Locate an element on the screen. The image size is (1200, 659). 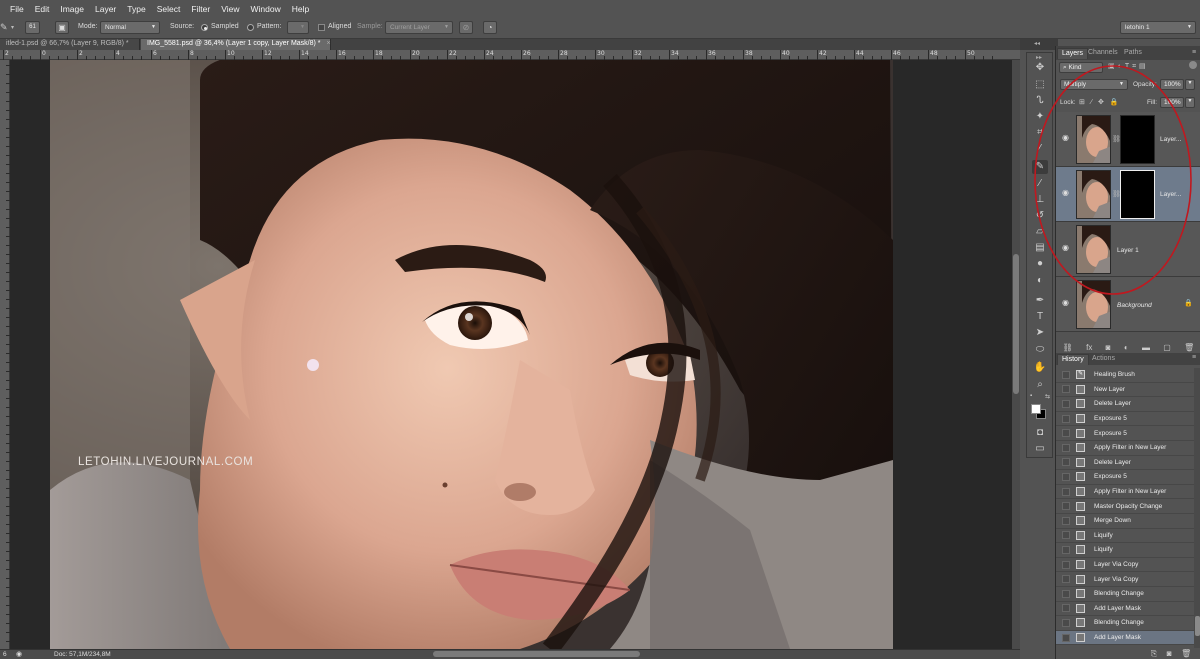
tab-actions: Actions is located at coordinates (1103, 359).